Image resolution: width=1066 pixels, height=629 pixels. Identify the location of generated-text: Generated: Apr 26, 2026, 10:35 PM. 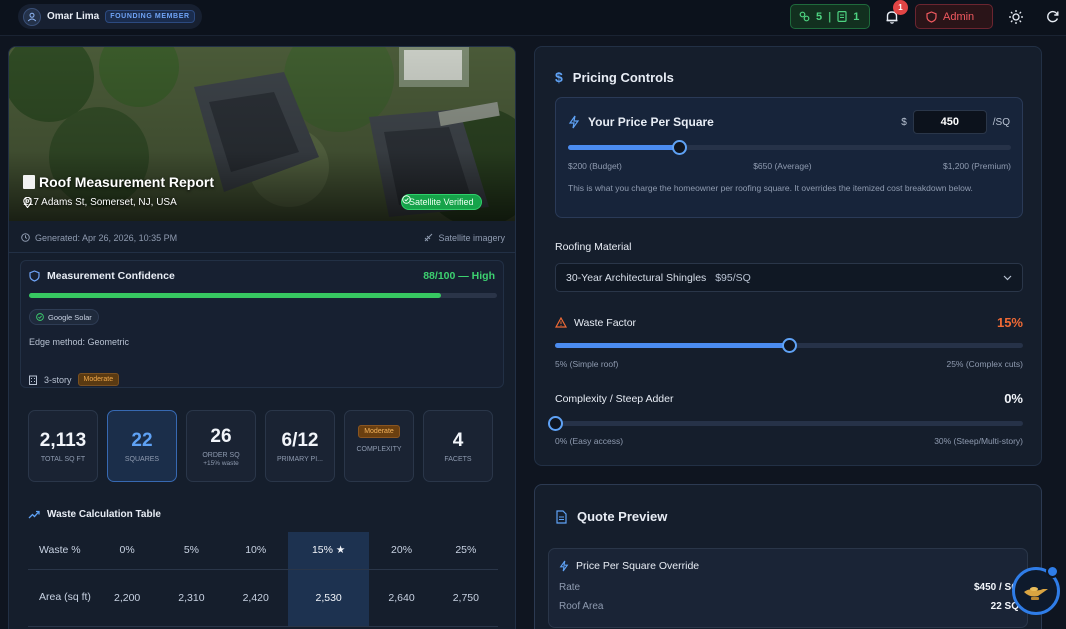
(106, 237).